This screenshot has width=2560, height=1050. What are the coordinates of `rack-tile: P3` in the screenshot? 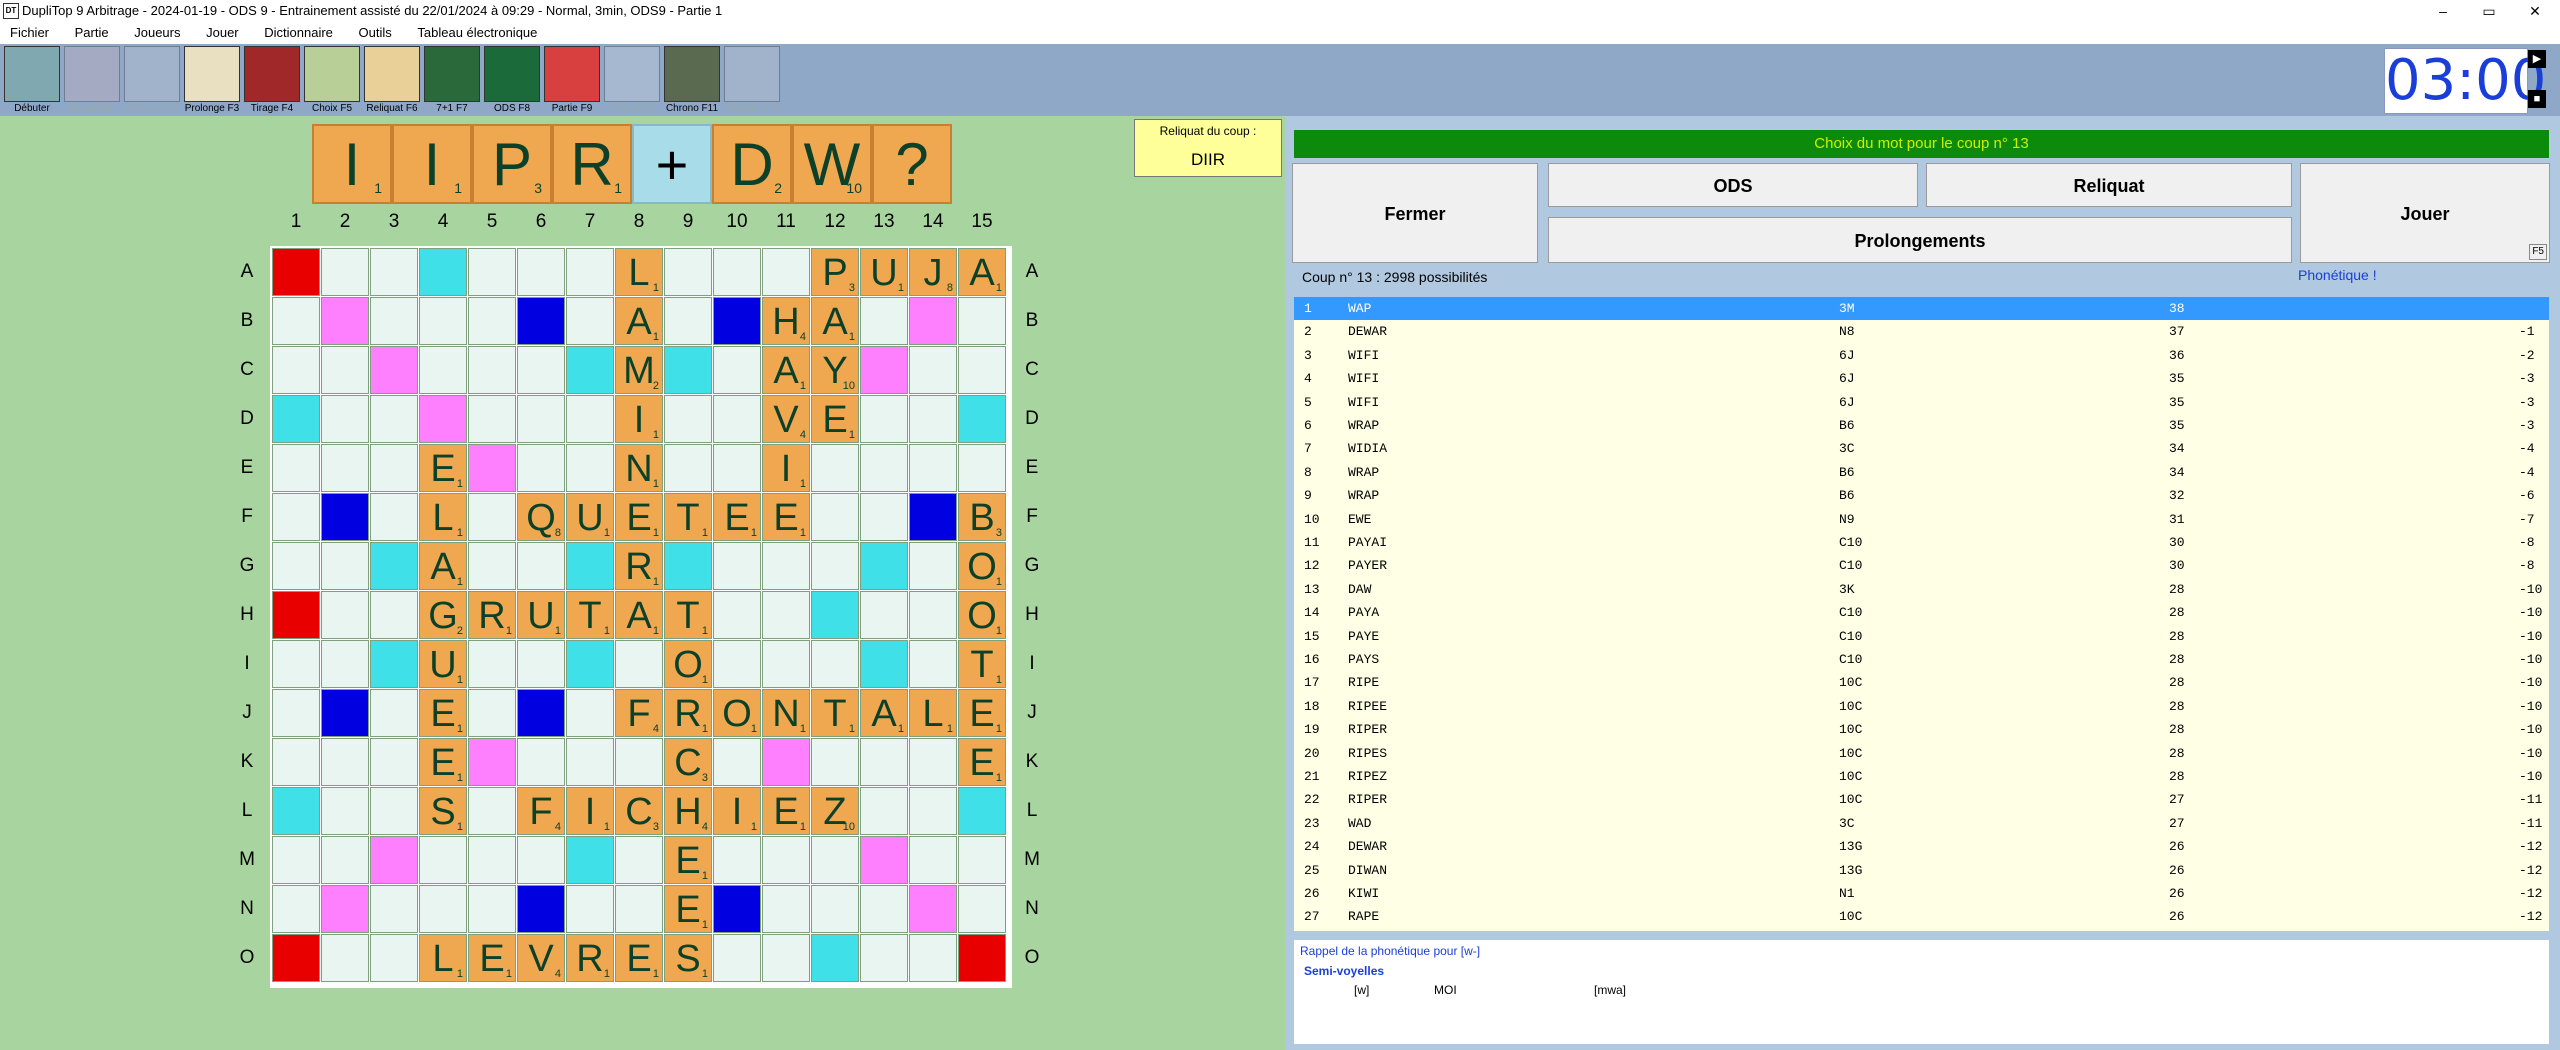 It's located at (512, 164).